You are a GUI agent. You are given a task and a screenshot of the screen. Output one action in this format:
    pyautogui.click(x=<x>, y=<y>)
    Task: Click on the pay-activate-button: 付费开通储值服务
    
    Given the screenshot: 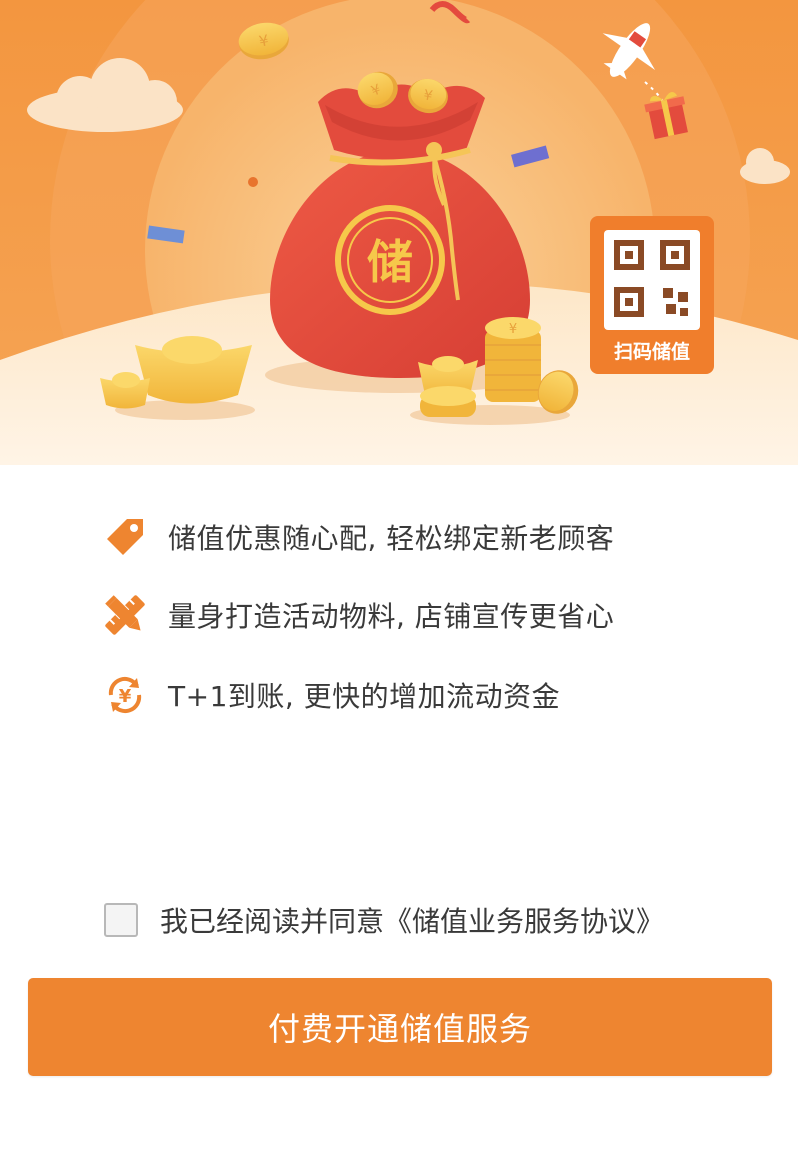 What is the action you would take?
    pyautogui.click(x=400, y=1027)
    